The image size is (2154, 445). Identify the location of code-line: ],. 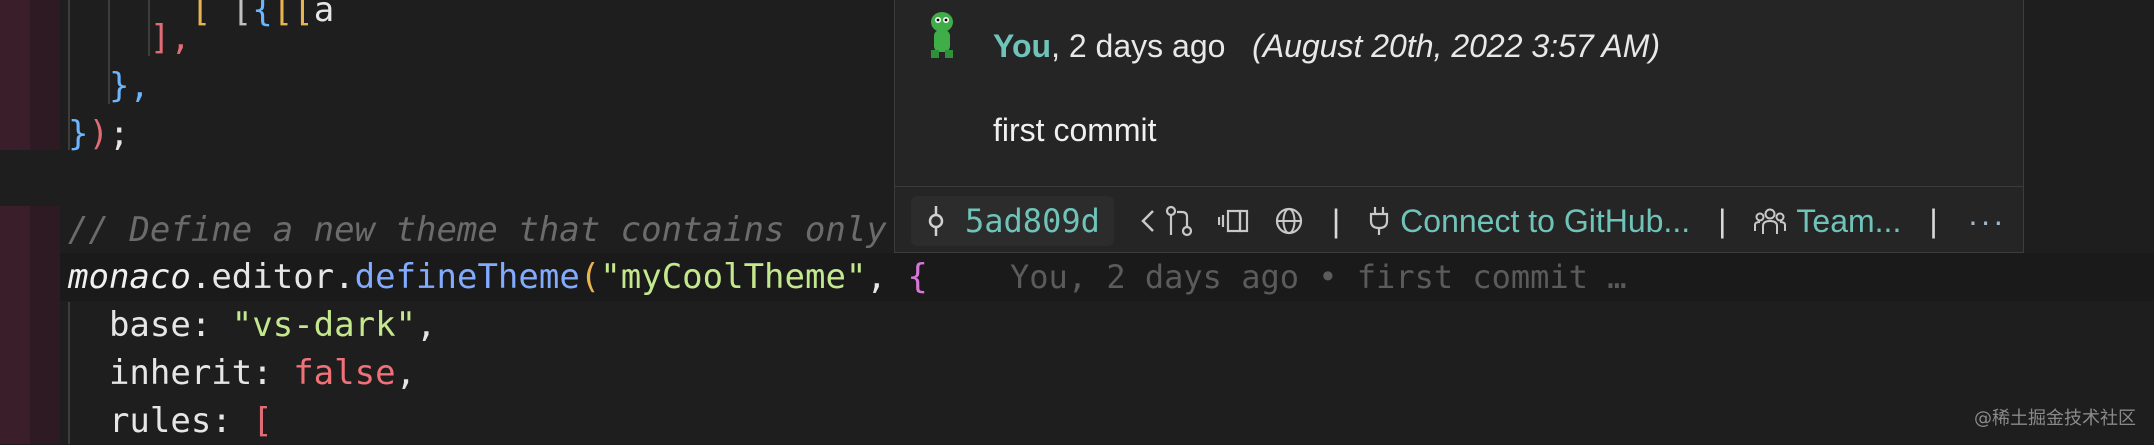
(129, 38).